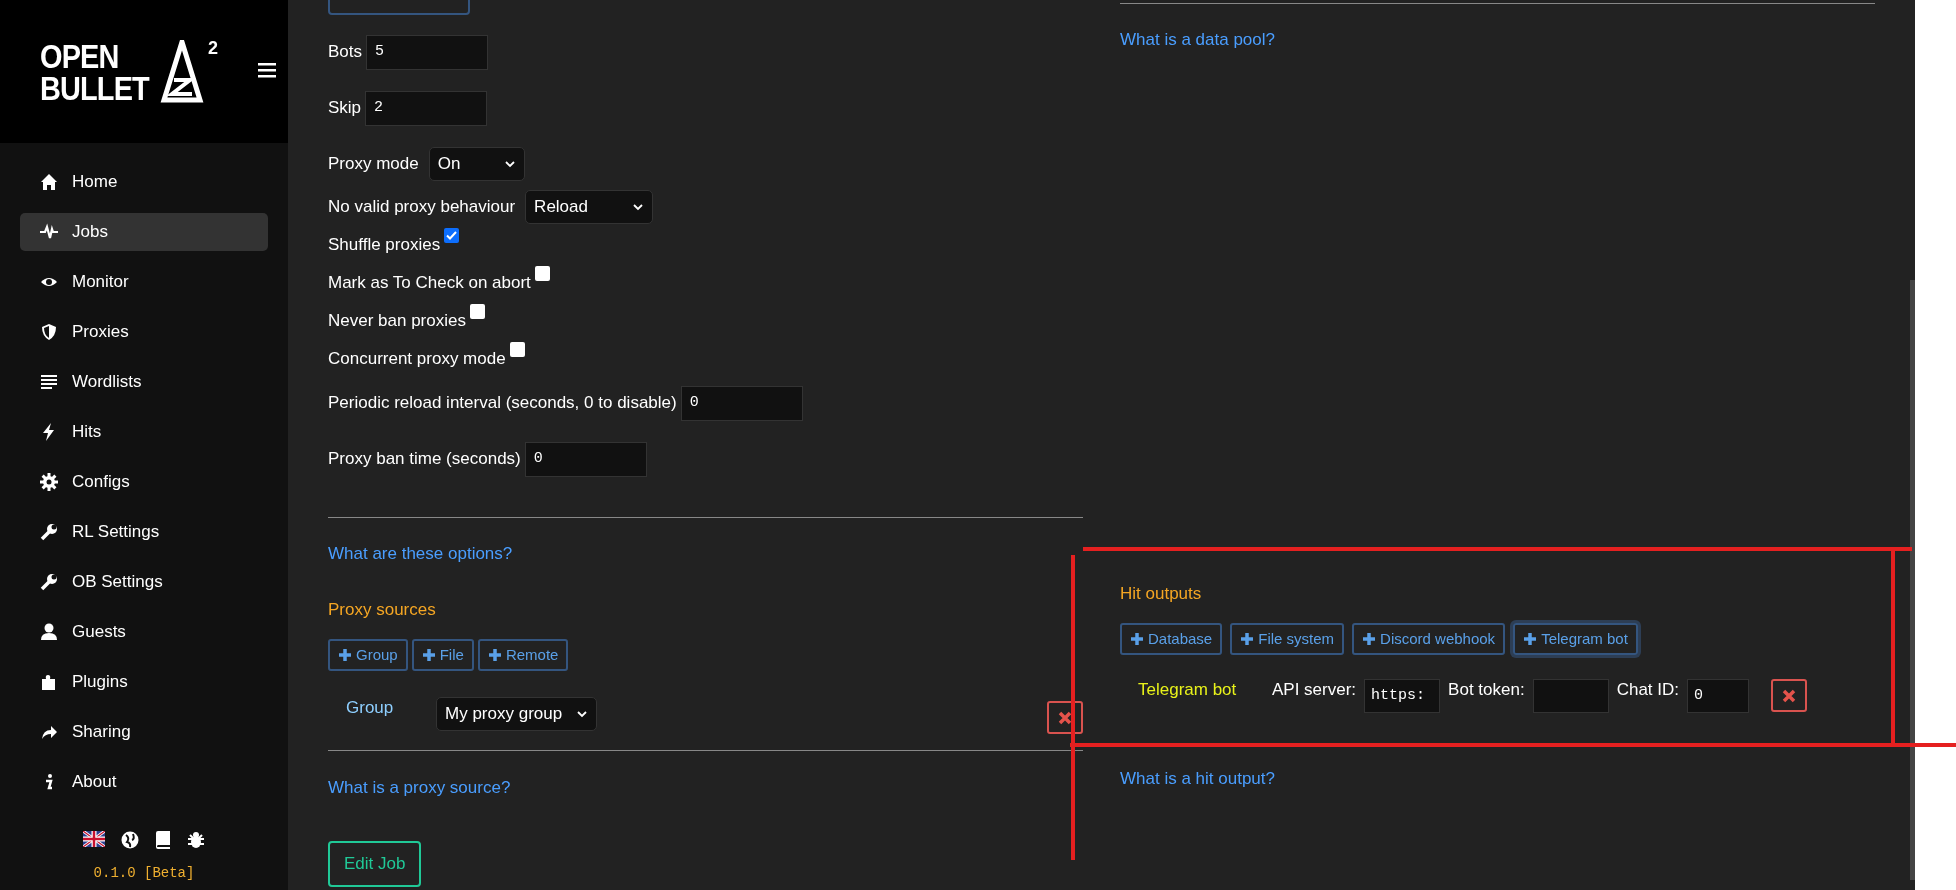 Image resolution: width=1956 pixels, height=890 pixels. Describe the element at coordinates (267, 70) in the screenshot. I see `menu-icon` at that location.